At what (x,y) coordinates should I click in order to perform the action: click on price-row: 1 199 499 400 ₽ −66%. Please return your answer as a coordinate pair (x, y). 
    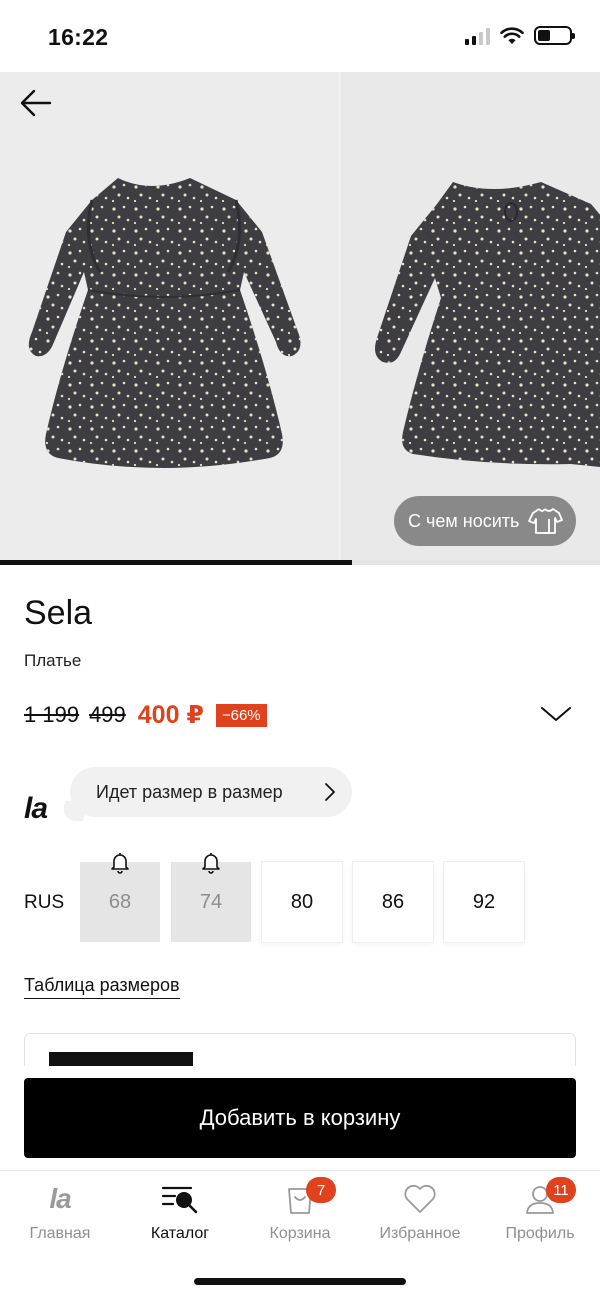
    Looking at the image, I should click on (145, 715).